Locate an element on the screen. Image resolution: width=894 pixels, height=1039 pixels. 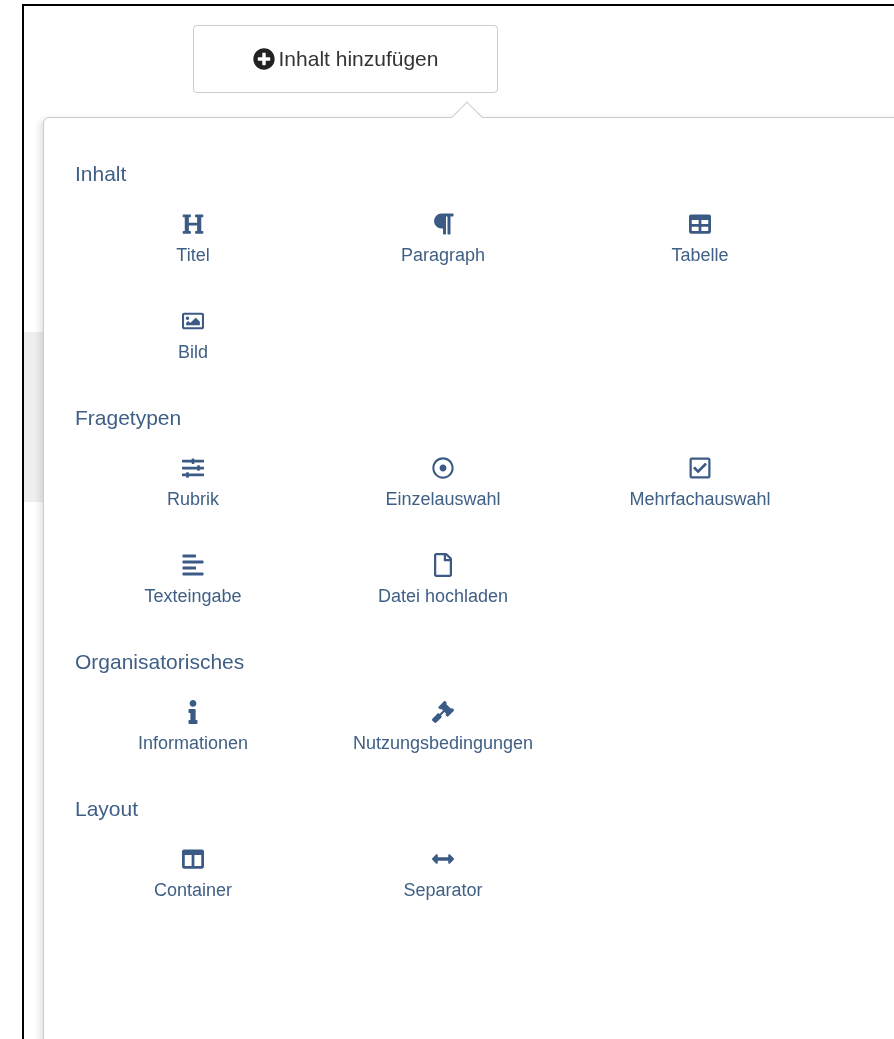
insert-option: Titel is located at coordinates (193, 242).